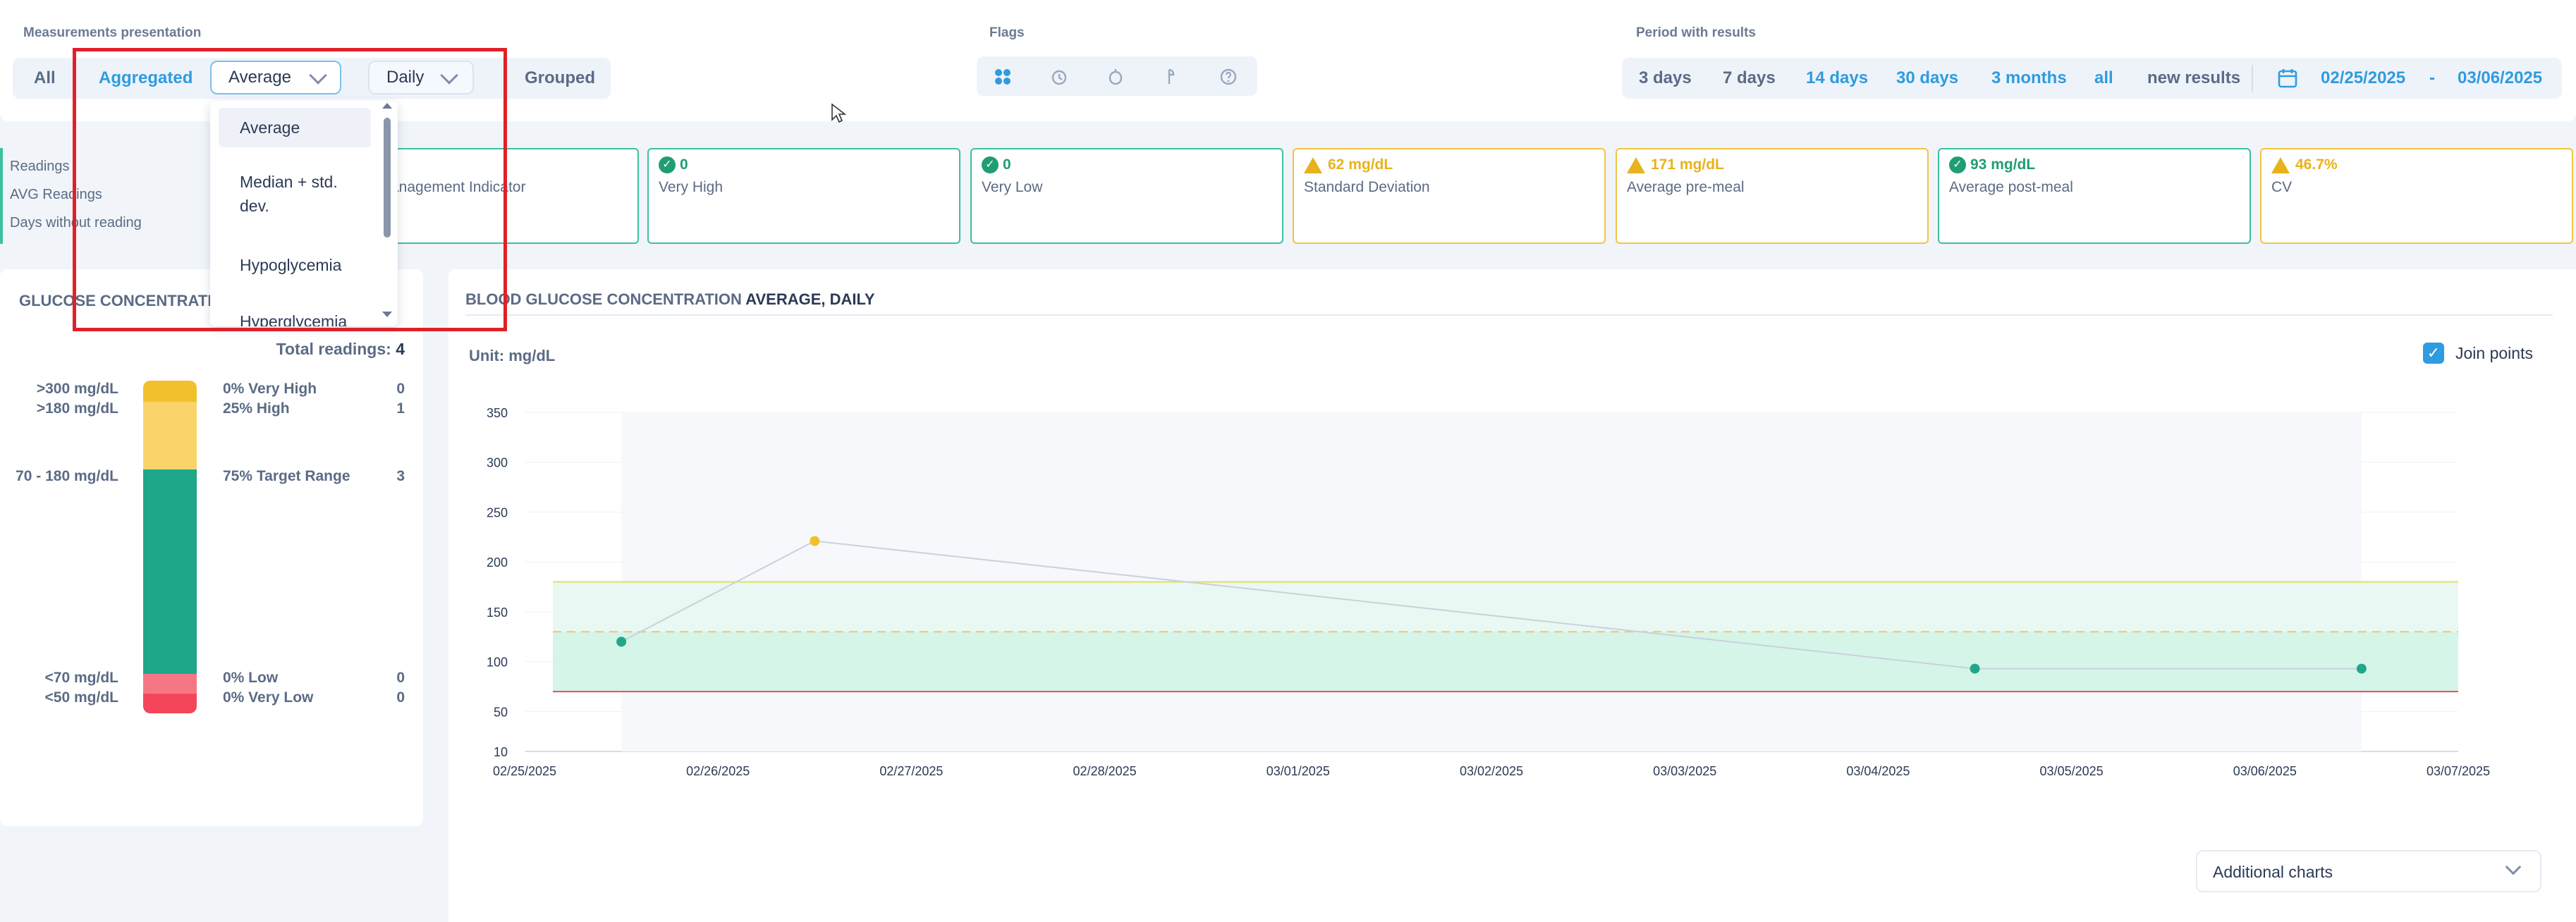  I want to click on stat-card-name: Average pre-meal, so click(1686, 187).